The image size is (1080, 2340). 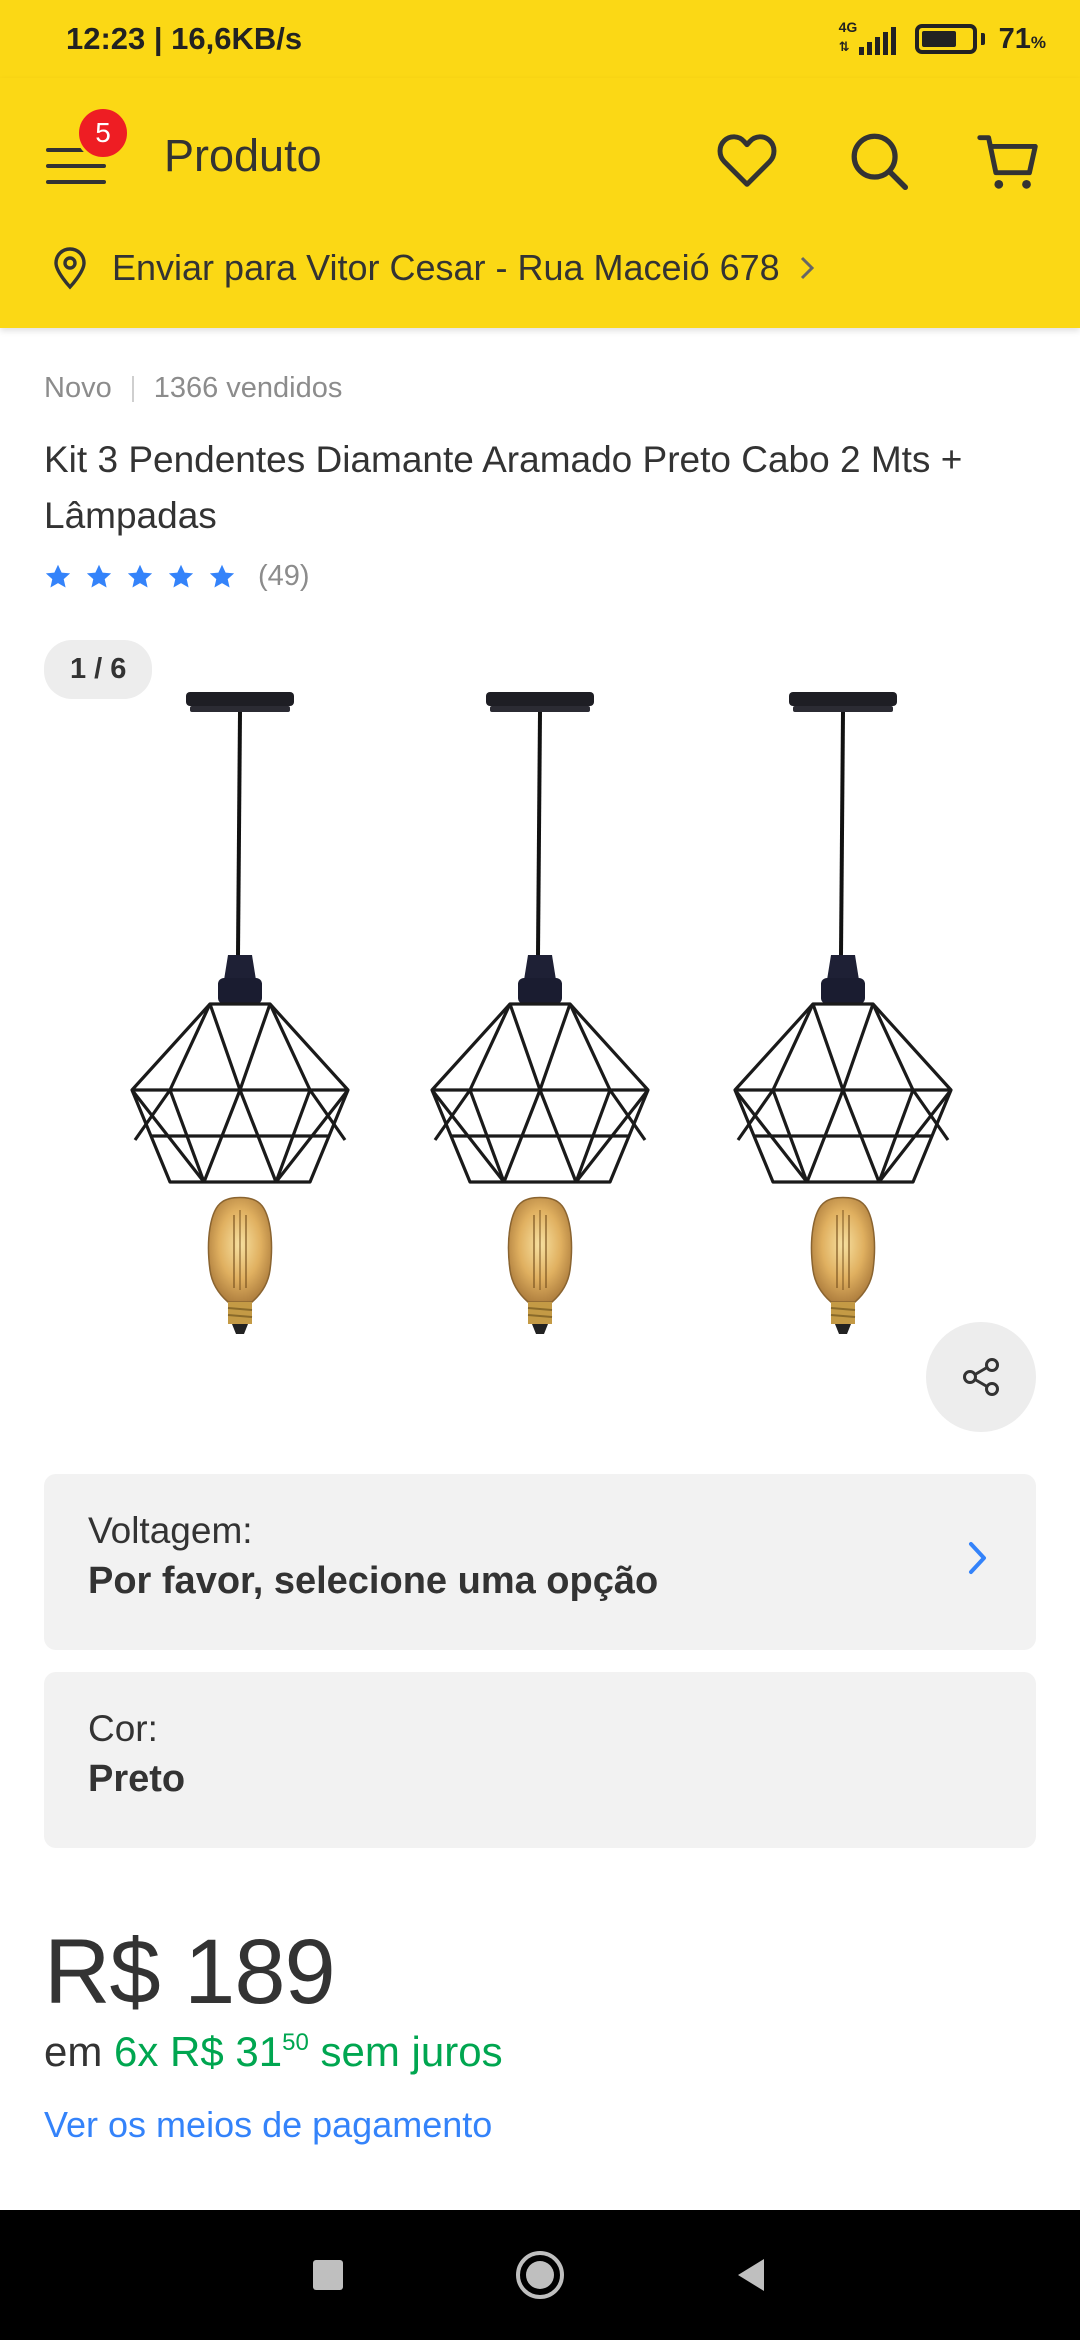 I want to click on back-triangle-icon, so click(x=751, y=2275).